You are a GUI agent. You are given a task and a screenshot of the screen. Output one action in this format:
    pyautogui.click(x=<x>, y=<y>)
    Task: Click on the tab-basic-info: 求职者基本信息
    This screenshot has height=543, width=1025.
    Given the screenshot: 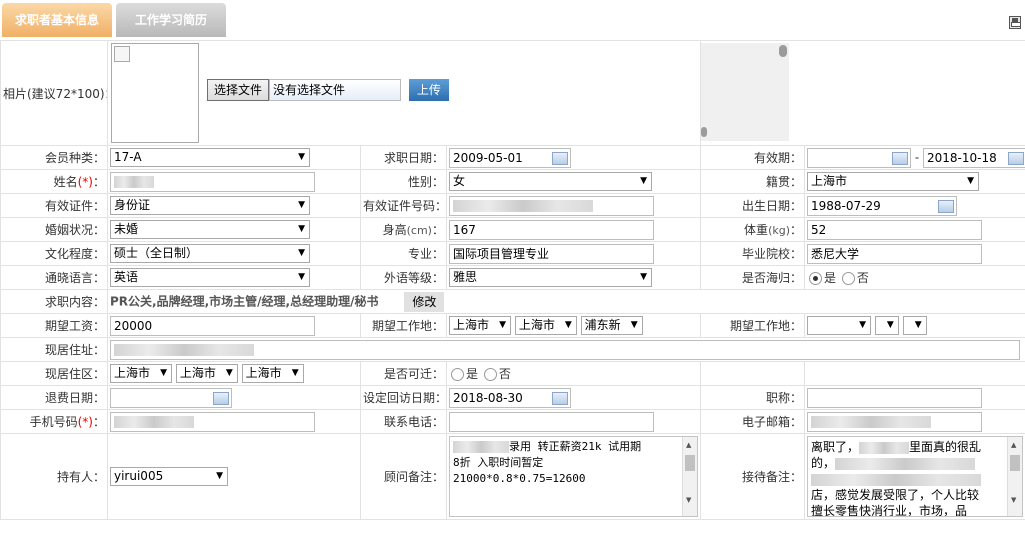 What is the action you would take?
    pyautogui.click(x=57, y=20)
    